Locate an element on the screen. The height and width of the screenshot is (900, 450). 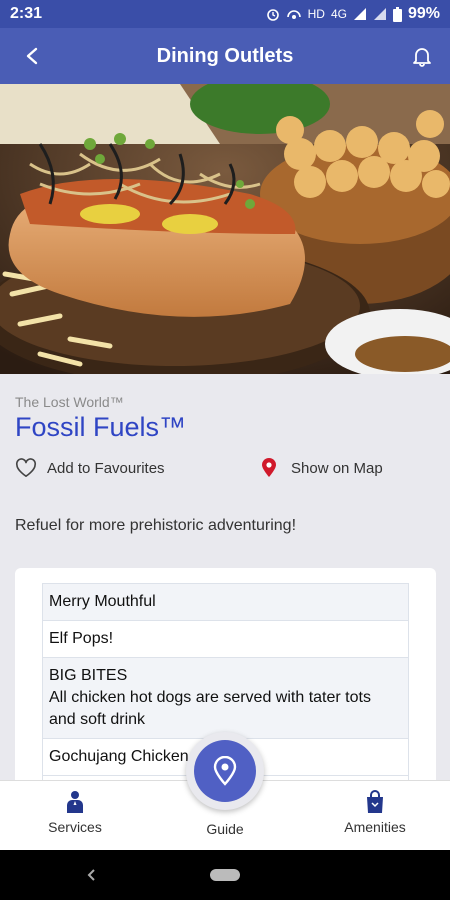
outlet-name: Fossil Fuels™ is located at coordinates (101, 427).